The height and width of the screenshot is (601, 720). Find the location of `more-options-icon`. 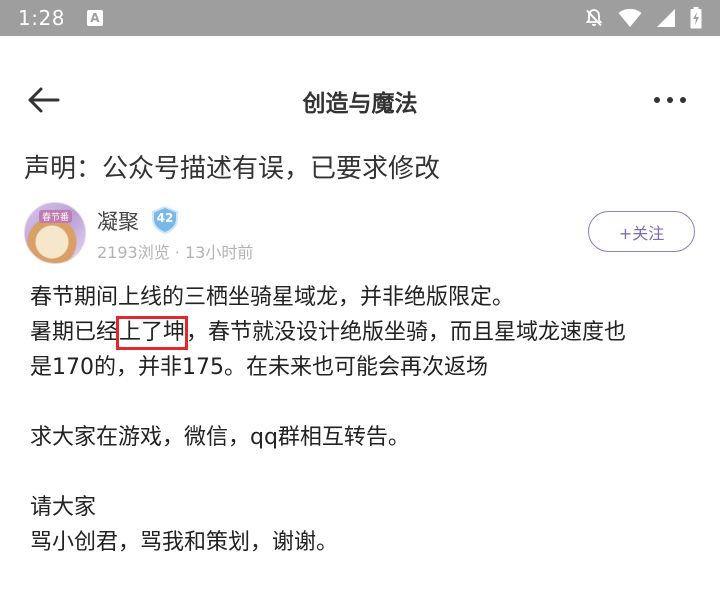

more-options-icon is located at coordinates (670, 100).